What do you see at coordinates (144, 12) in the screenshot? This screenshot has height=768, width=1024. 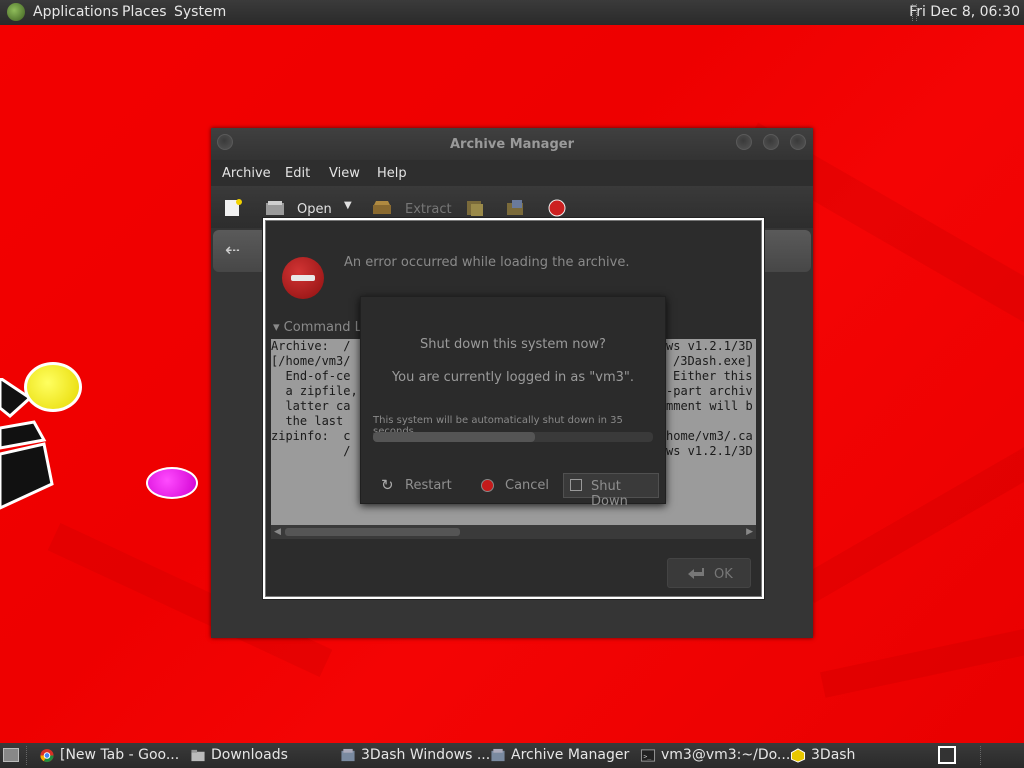 I see `menu-places: Places` at bounding box center [144, 12].